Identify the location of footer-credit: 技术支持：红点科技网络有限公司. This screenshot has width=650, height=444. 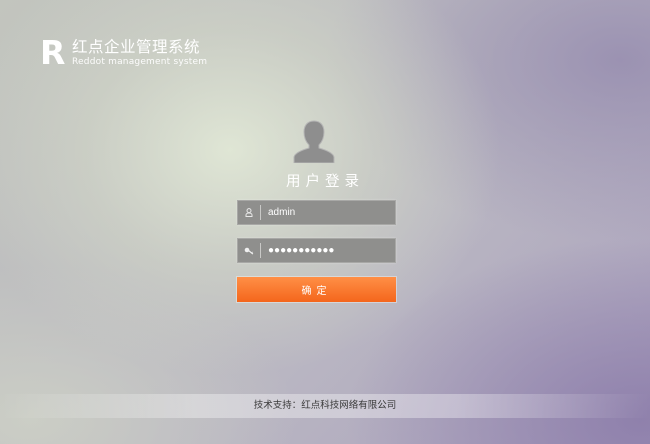
(325, 405).